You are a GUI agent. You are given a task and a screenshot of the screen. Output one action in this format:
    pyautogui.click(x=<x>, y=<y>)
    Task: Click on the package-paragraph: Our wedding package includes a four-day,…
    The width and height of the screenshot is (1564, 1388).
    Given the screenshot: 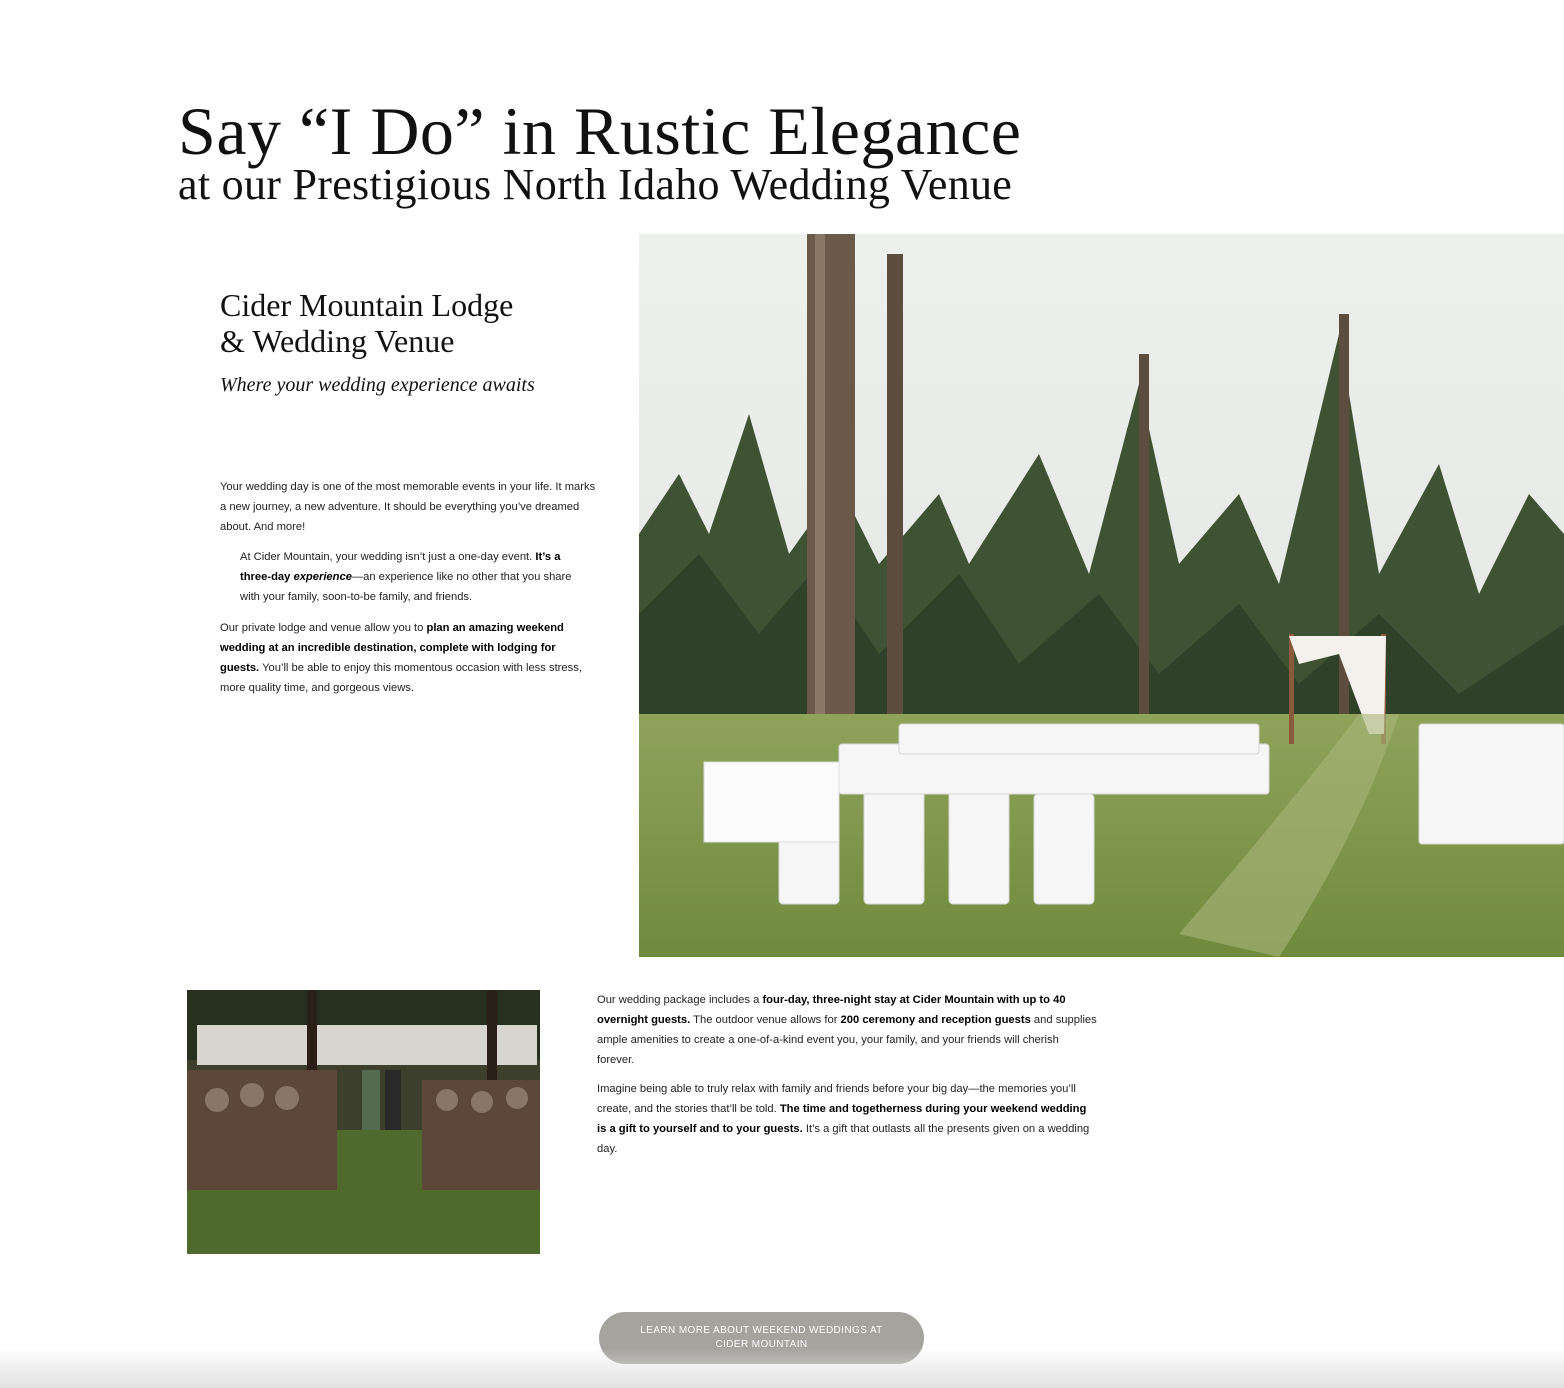 What is the action you would take?
    pyautogui.click(x=847, y=1030)
    